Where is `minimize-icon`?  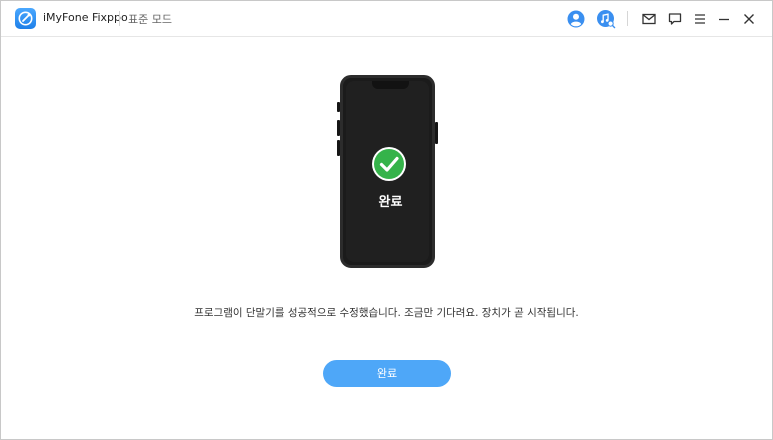
minimize-icon is located at coordinates (724, 19).